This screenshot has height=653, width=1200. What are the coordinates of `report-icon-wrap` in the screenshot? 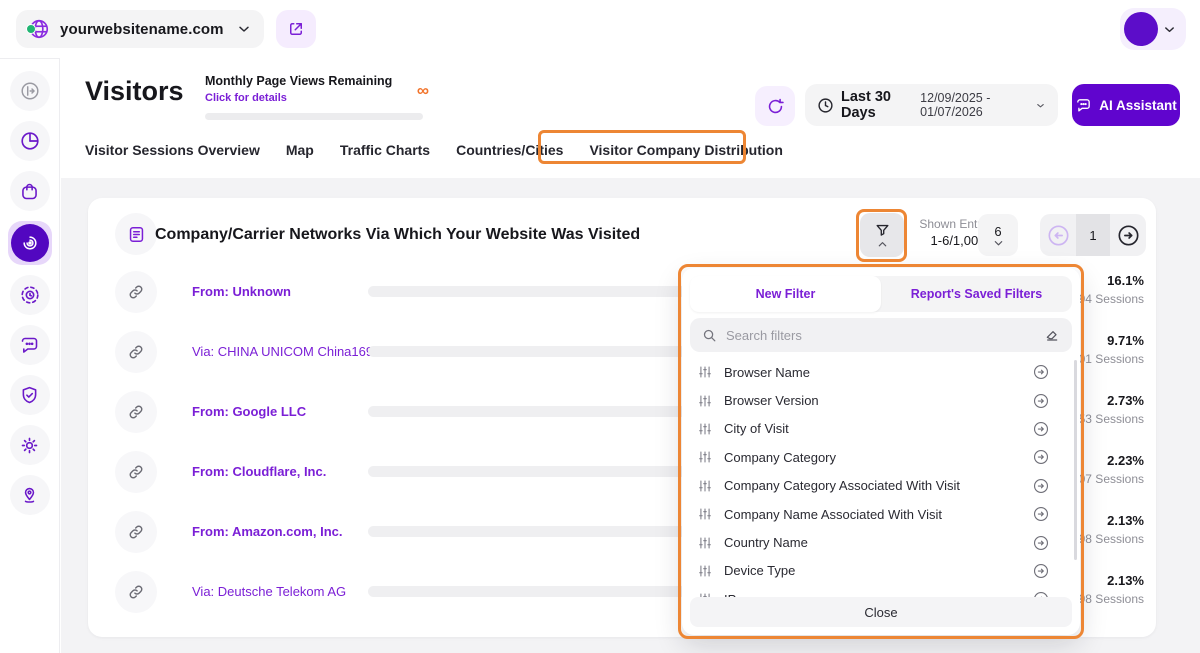 It's located at (136, 234).